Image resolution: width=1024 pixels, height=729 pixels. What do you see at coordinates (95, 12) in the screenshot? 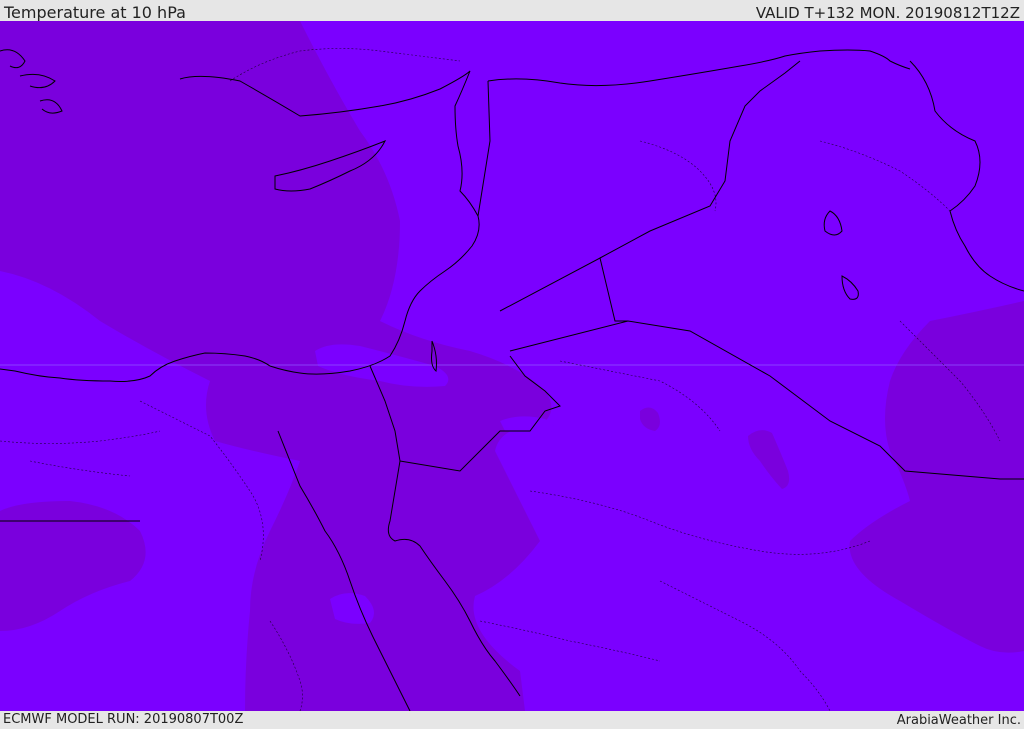
I see `map-title: Temperature at 10 hPa` at bounding box center [95, 12].